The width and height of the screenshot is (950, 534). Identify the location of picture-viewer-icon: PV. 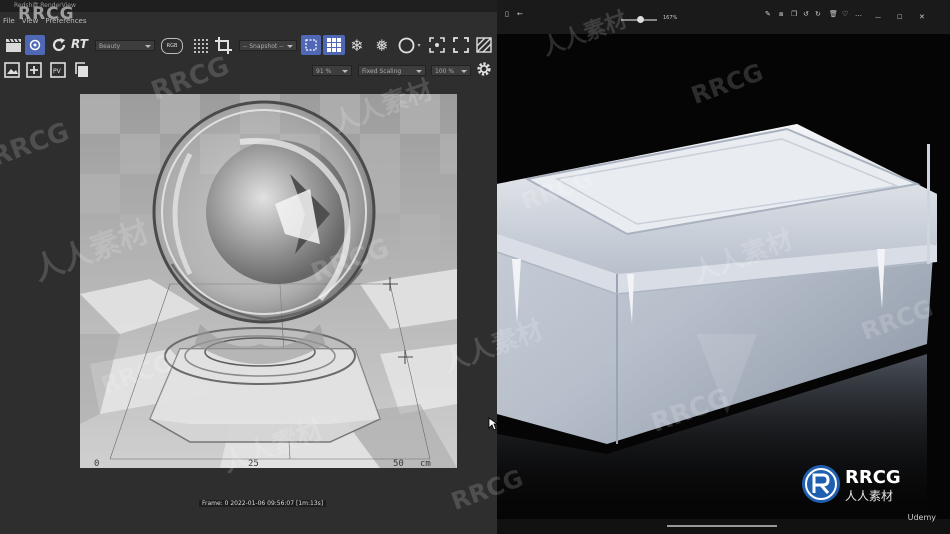
(58, 70).